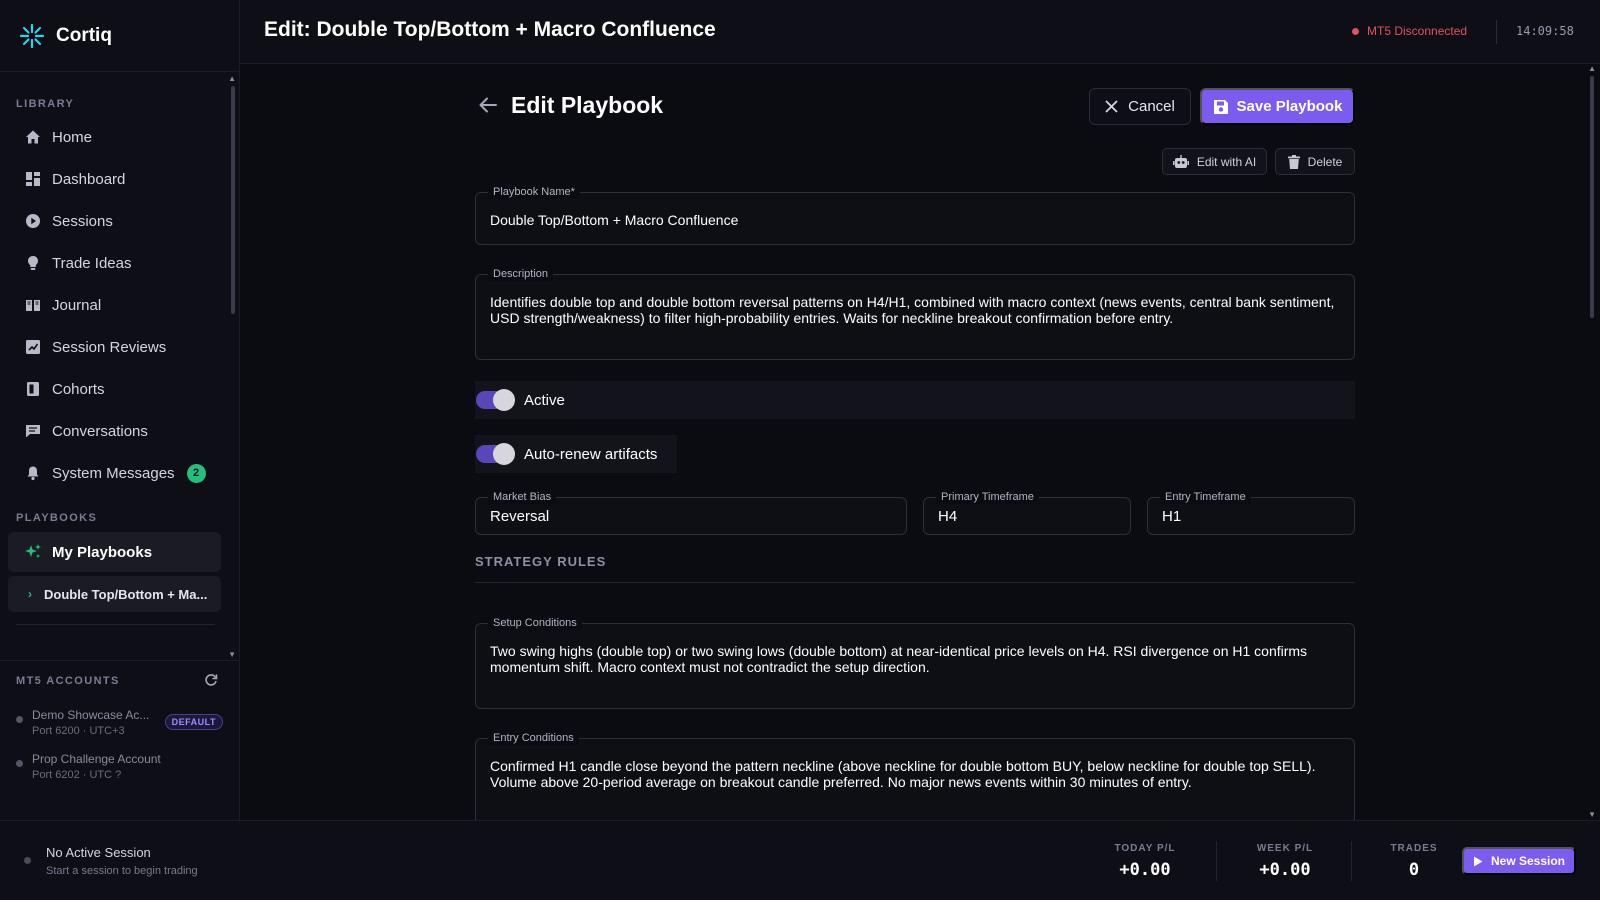 The height and width of the screenshot is (900, 1600). I want to click on entry-timeframe-field: Entry Timeframe H1, so click(1251, 512).